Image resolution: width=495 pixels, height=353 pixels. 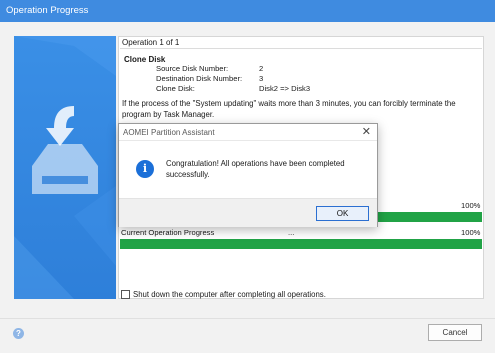 What do you see at coordinates (192, 68) in the screenshot?
I see `source-disk-label: Source Disk Number:` at bounding box center [192, 68].